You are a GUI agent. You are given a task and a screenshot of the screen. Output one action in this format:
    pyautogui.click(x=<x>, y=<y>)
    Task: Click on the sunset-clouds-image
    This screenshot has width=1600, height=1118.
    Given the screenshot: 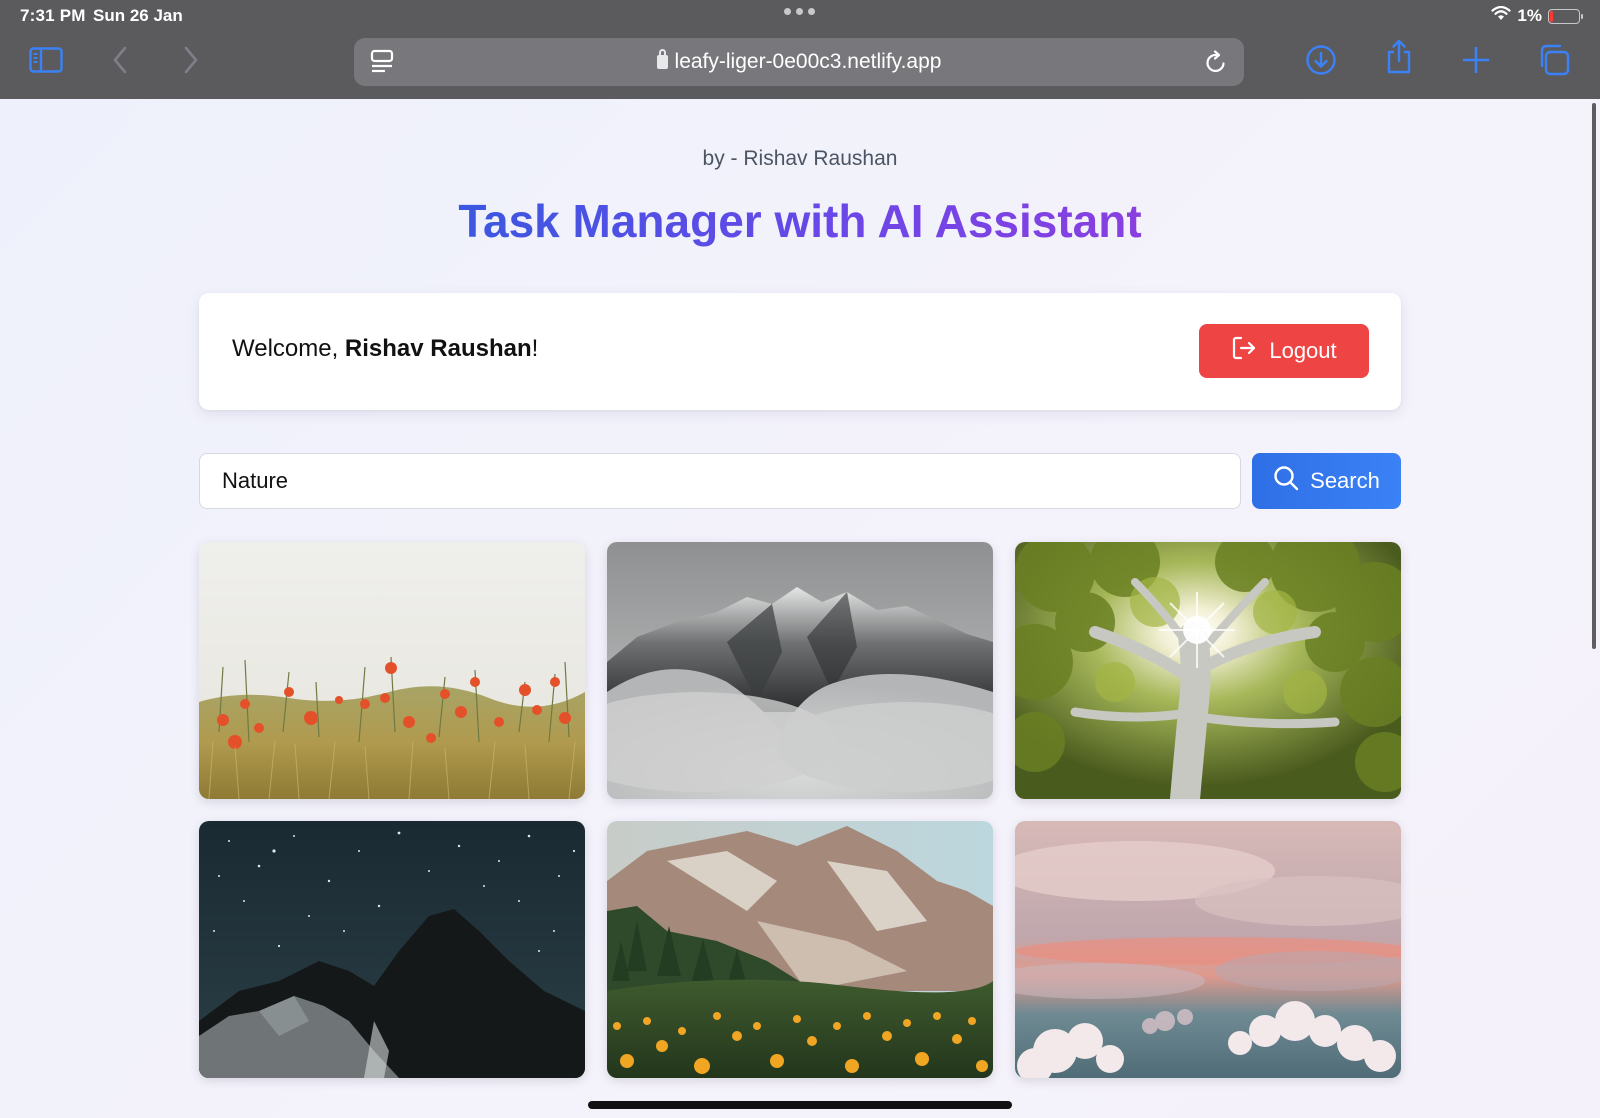 What is the action you would take?
    pyautogui.click(x=1208, y=949)
    